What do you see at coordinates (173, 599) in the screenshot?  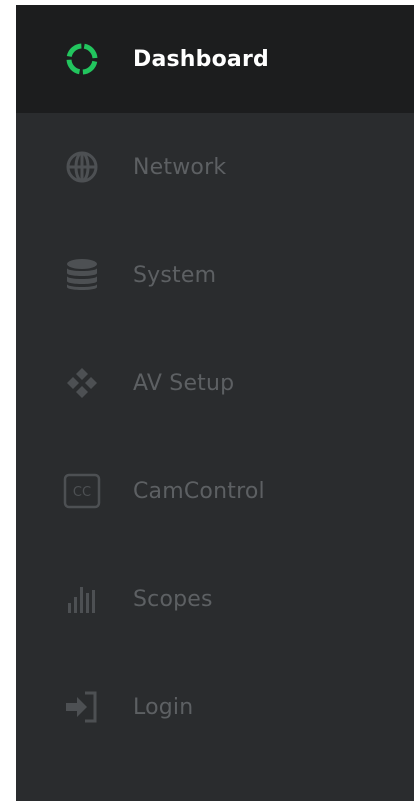 I see `sidebar-item-label: Scopes` at bounding box center [173, 599].